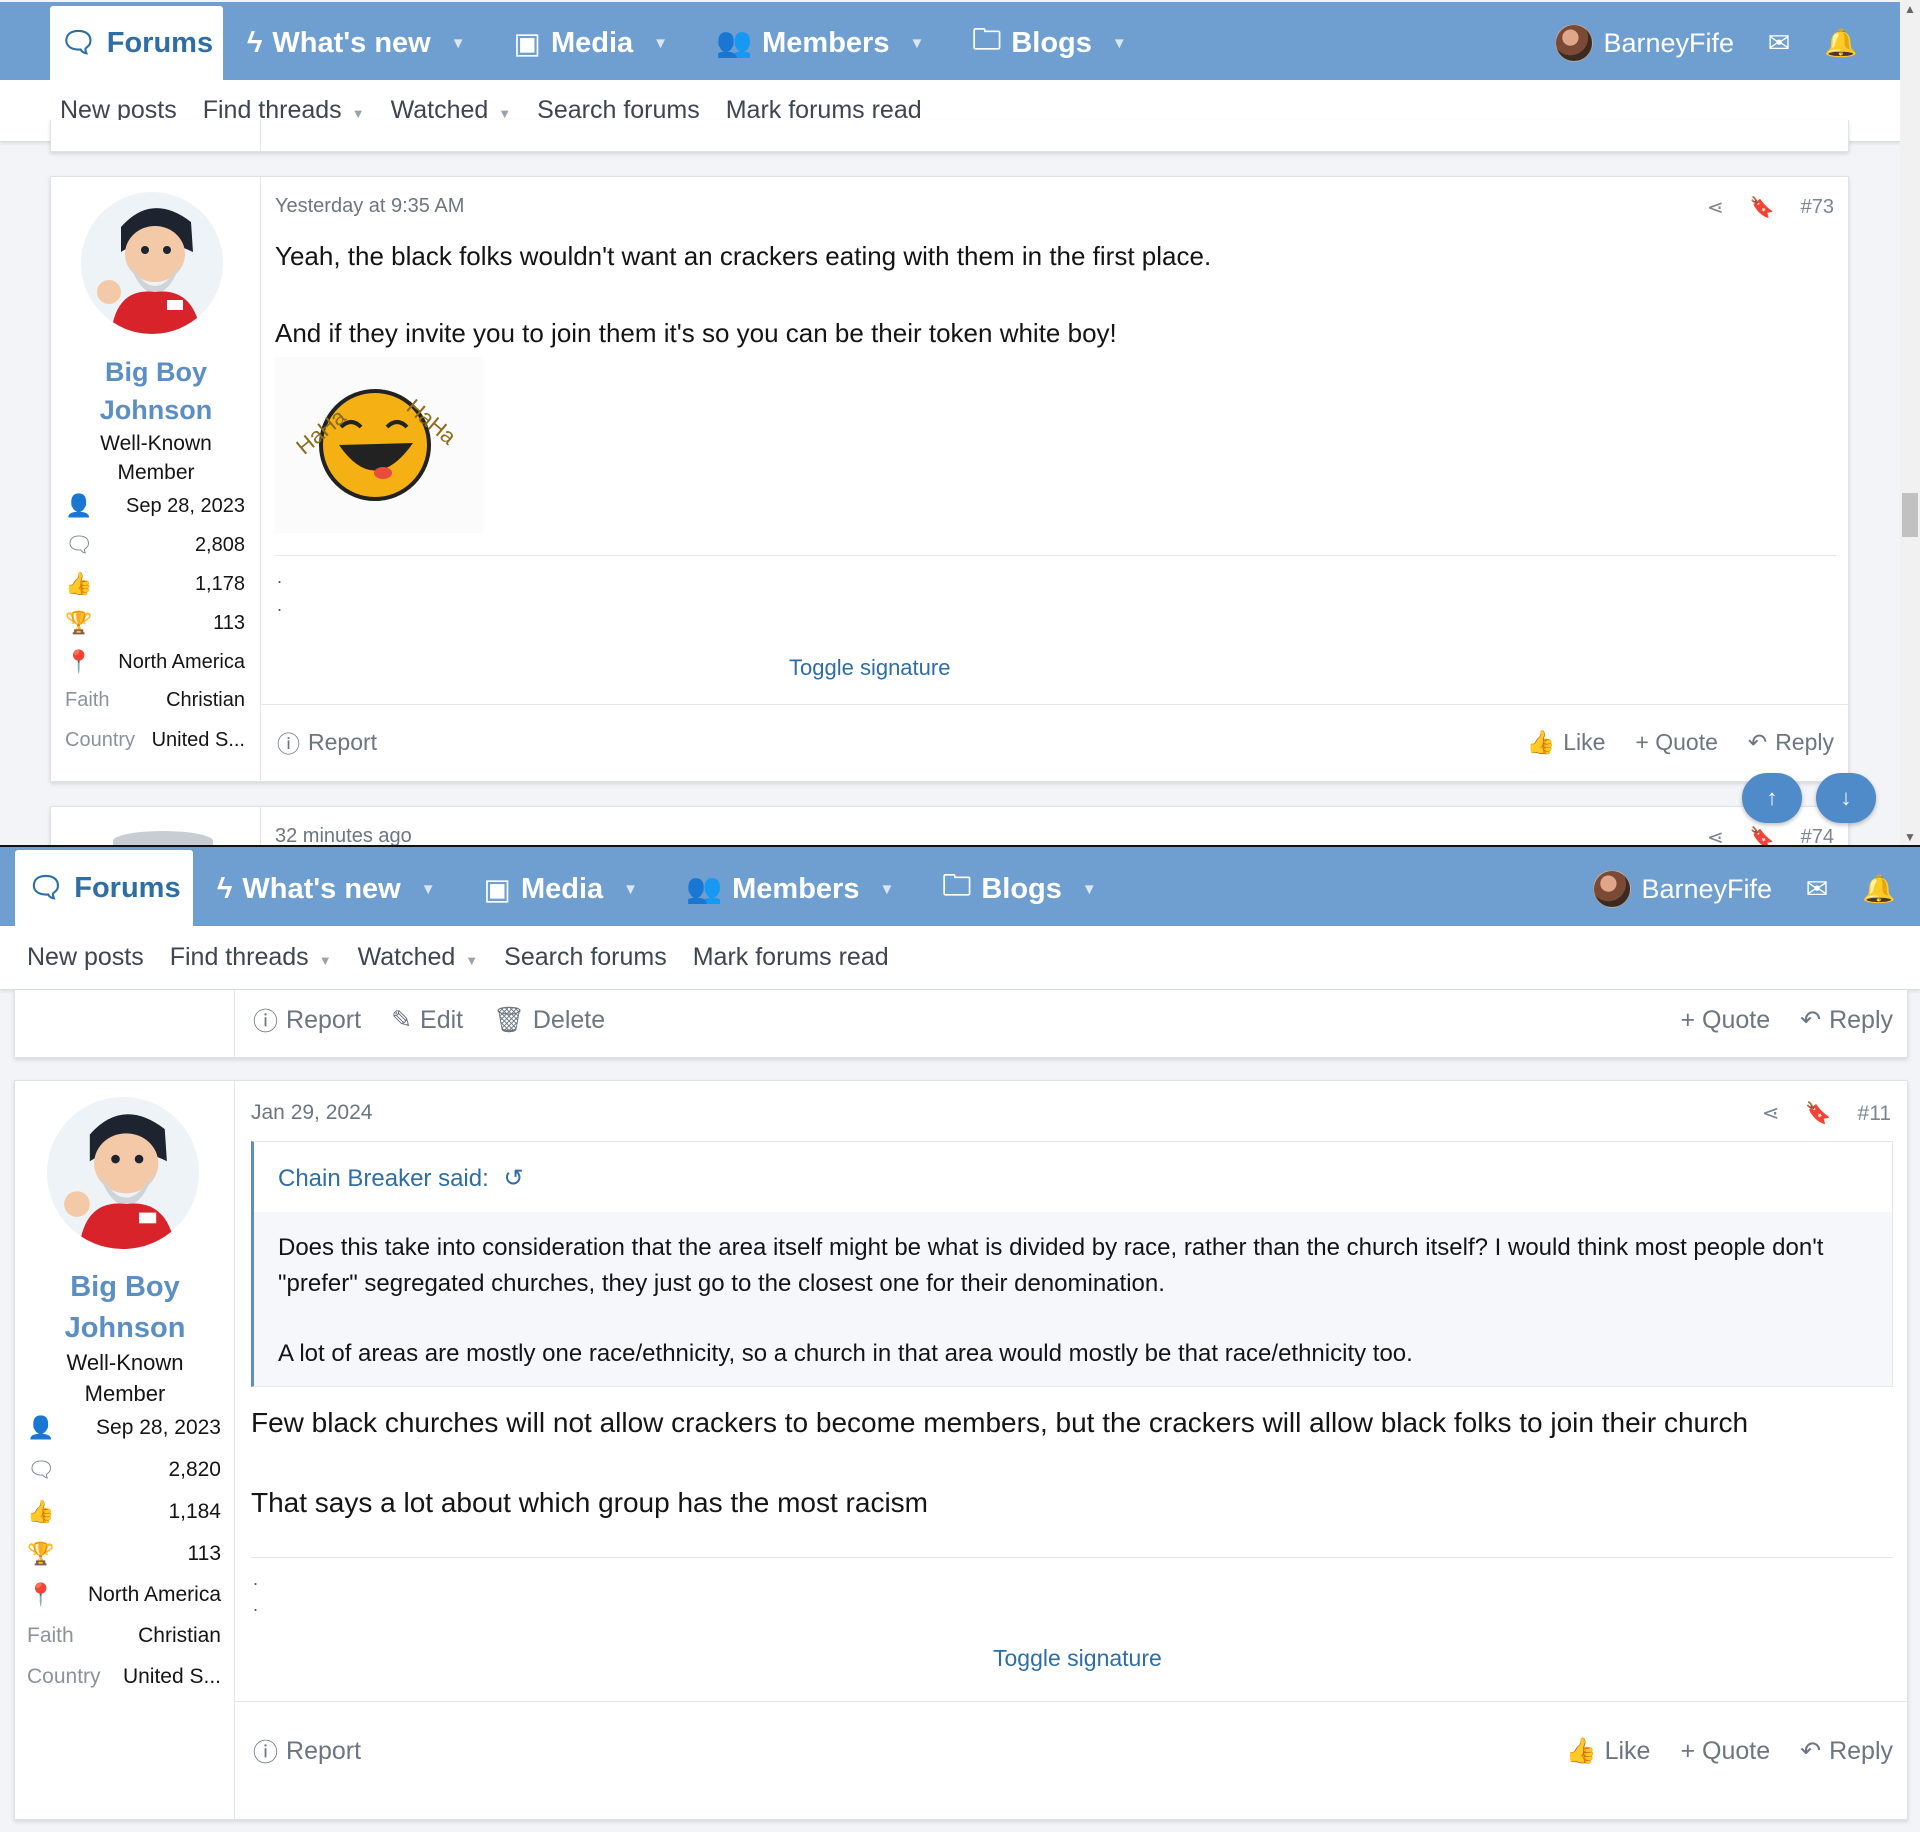  Describe the element at coordinates (79, 661) in the screenshot. I see `map-pin-icon: 📍` at that location.